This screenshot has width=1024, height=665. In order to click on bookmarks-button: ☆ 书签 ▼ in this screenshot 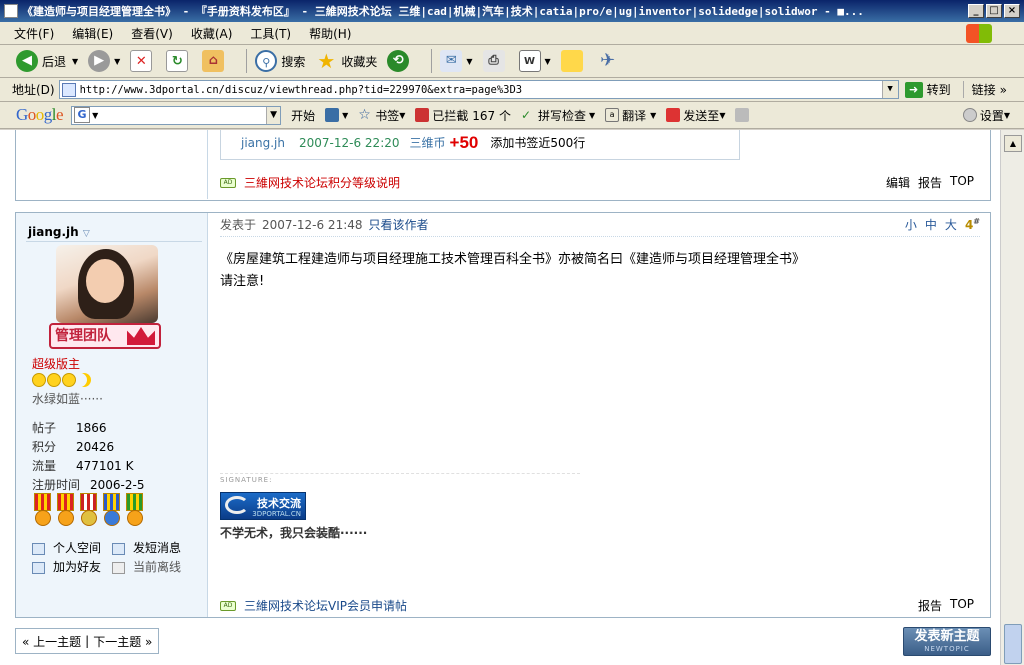, I will do `click(381, 115)`.